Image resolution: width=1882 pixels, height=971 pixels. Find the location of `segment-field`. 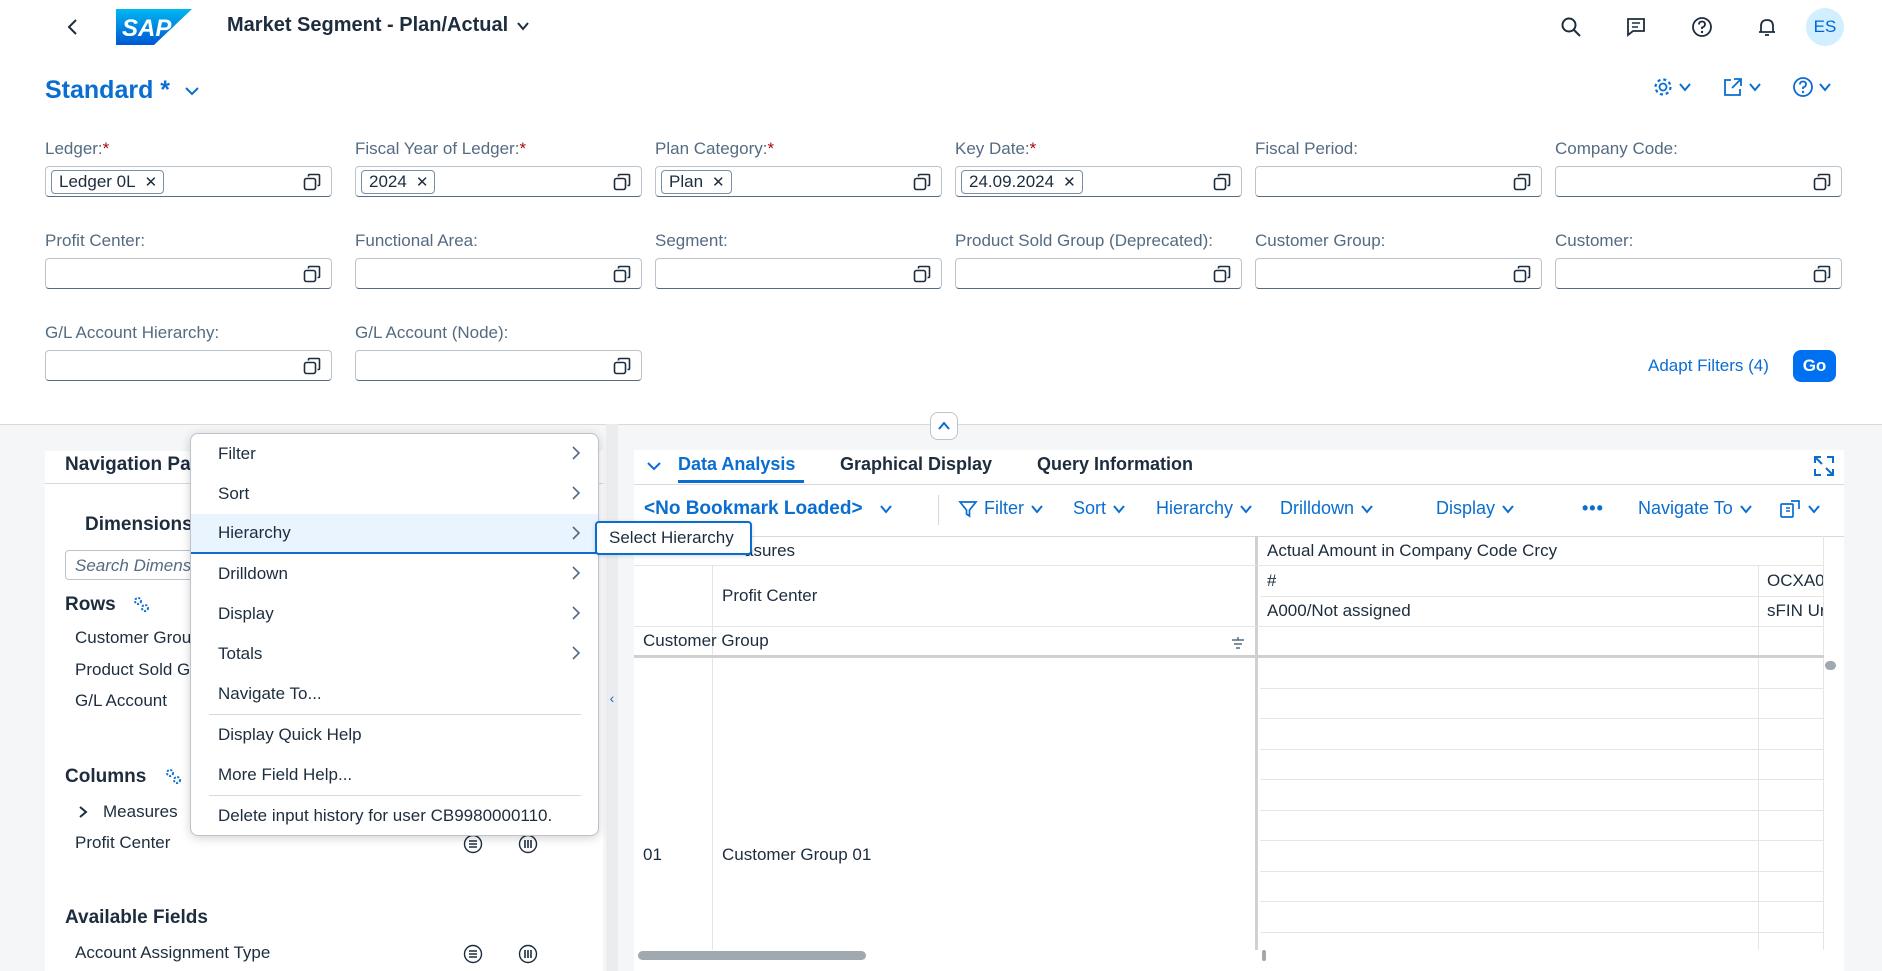

segment-field is located at coordinates (798, 273).